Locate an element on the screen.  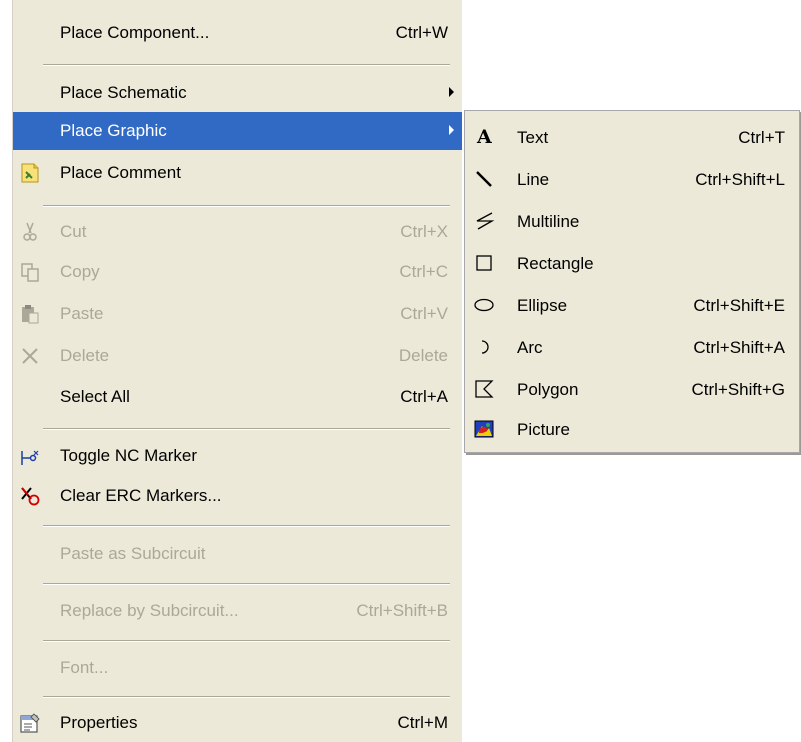
submenu-item-ellipse: Ellipse Ctrl+Shift+E is located at coordinates (632, 305).